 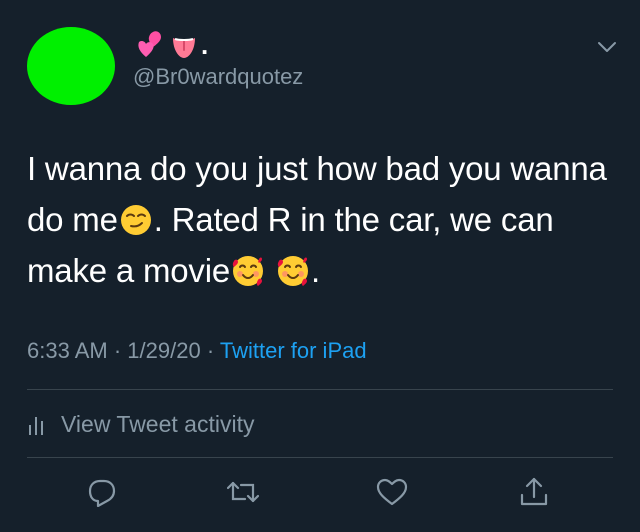 I want to click on tongue-emoji, so click(x=184, y=48).